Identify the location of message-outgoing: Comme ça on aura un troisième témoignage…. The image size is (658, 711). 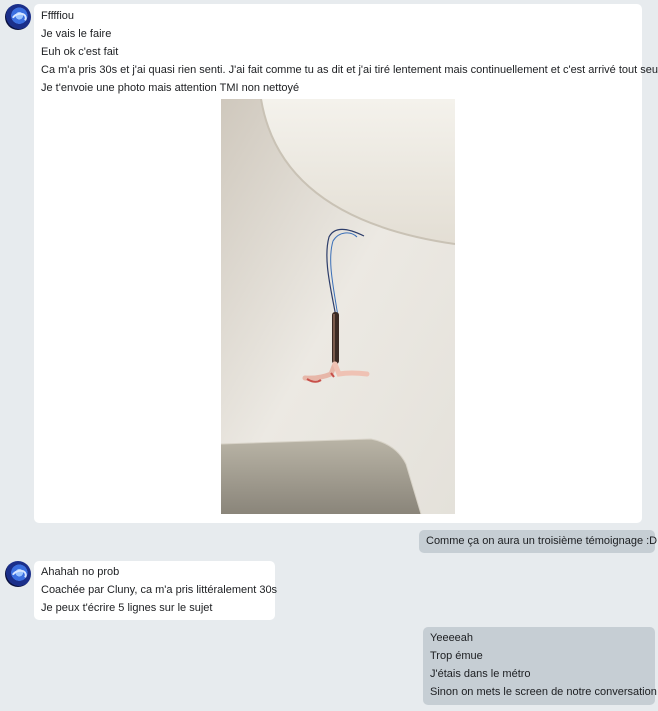
(538, 541).